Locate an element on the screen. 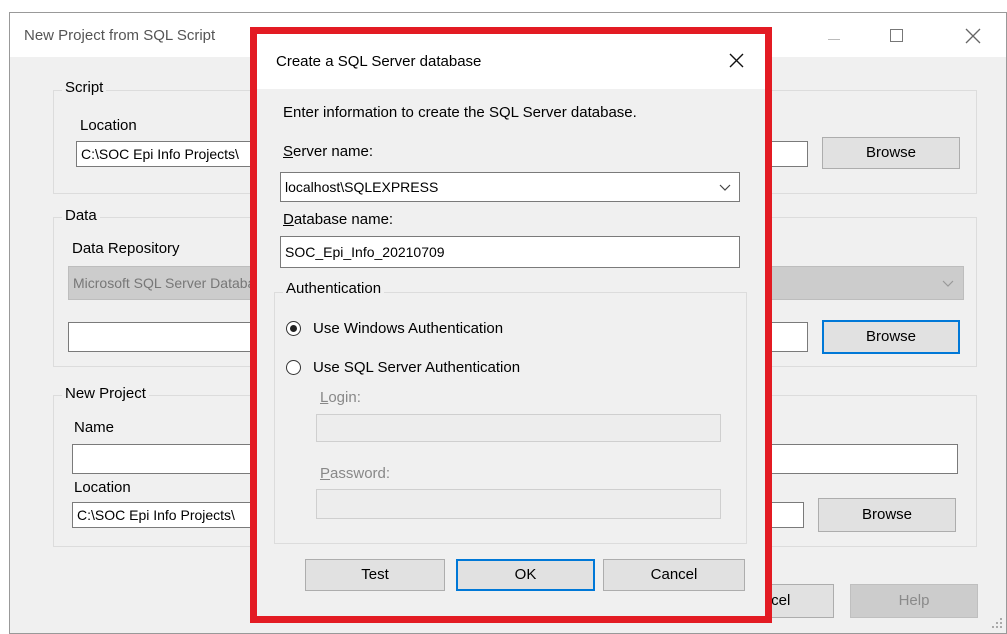 The image size is (1007, 634). repository-chevron-down-icon is located at coordinates (948, 283).